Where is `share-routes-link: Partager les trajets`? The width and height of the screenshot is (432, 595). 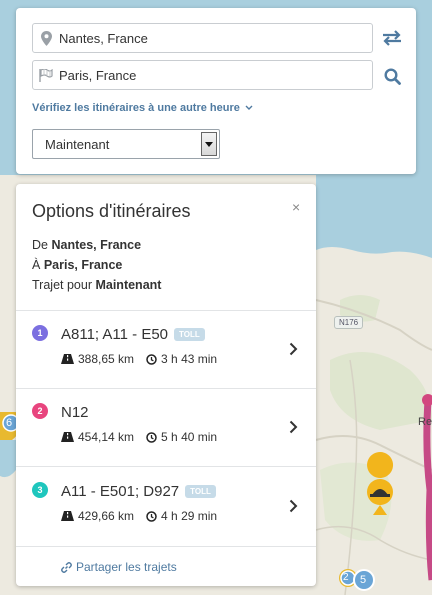
share-routes-link: Partager les trajets is located at coordinates (119, 567).